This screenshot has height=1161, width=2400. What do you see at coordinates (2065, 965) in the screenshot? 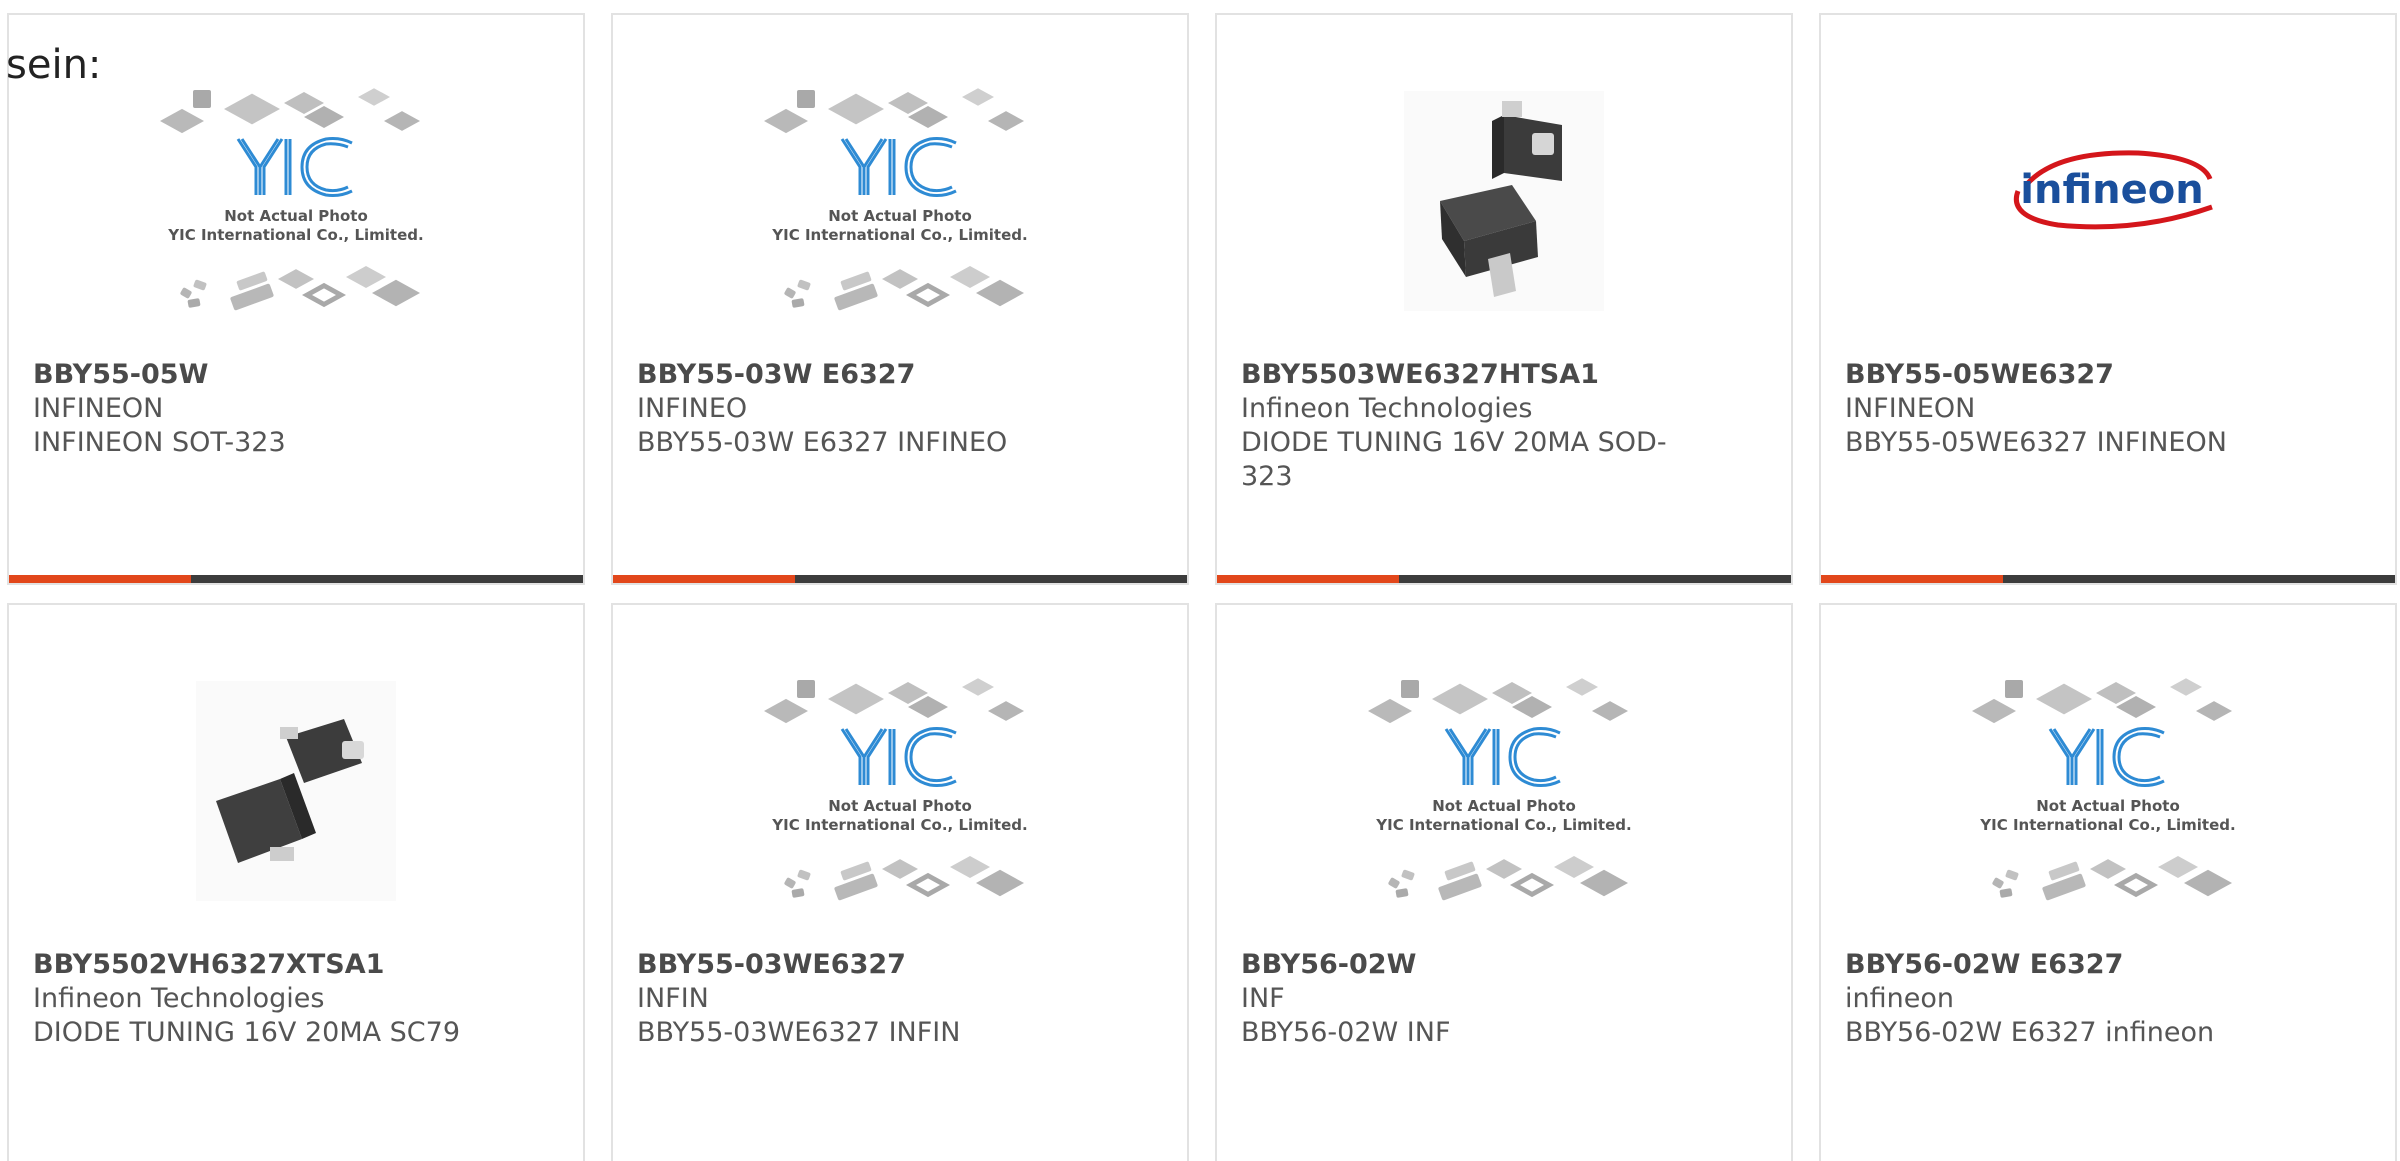
I see `part-number-link: BBY56-02W E6327` at bounding box center [2065, 965].